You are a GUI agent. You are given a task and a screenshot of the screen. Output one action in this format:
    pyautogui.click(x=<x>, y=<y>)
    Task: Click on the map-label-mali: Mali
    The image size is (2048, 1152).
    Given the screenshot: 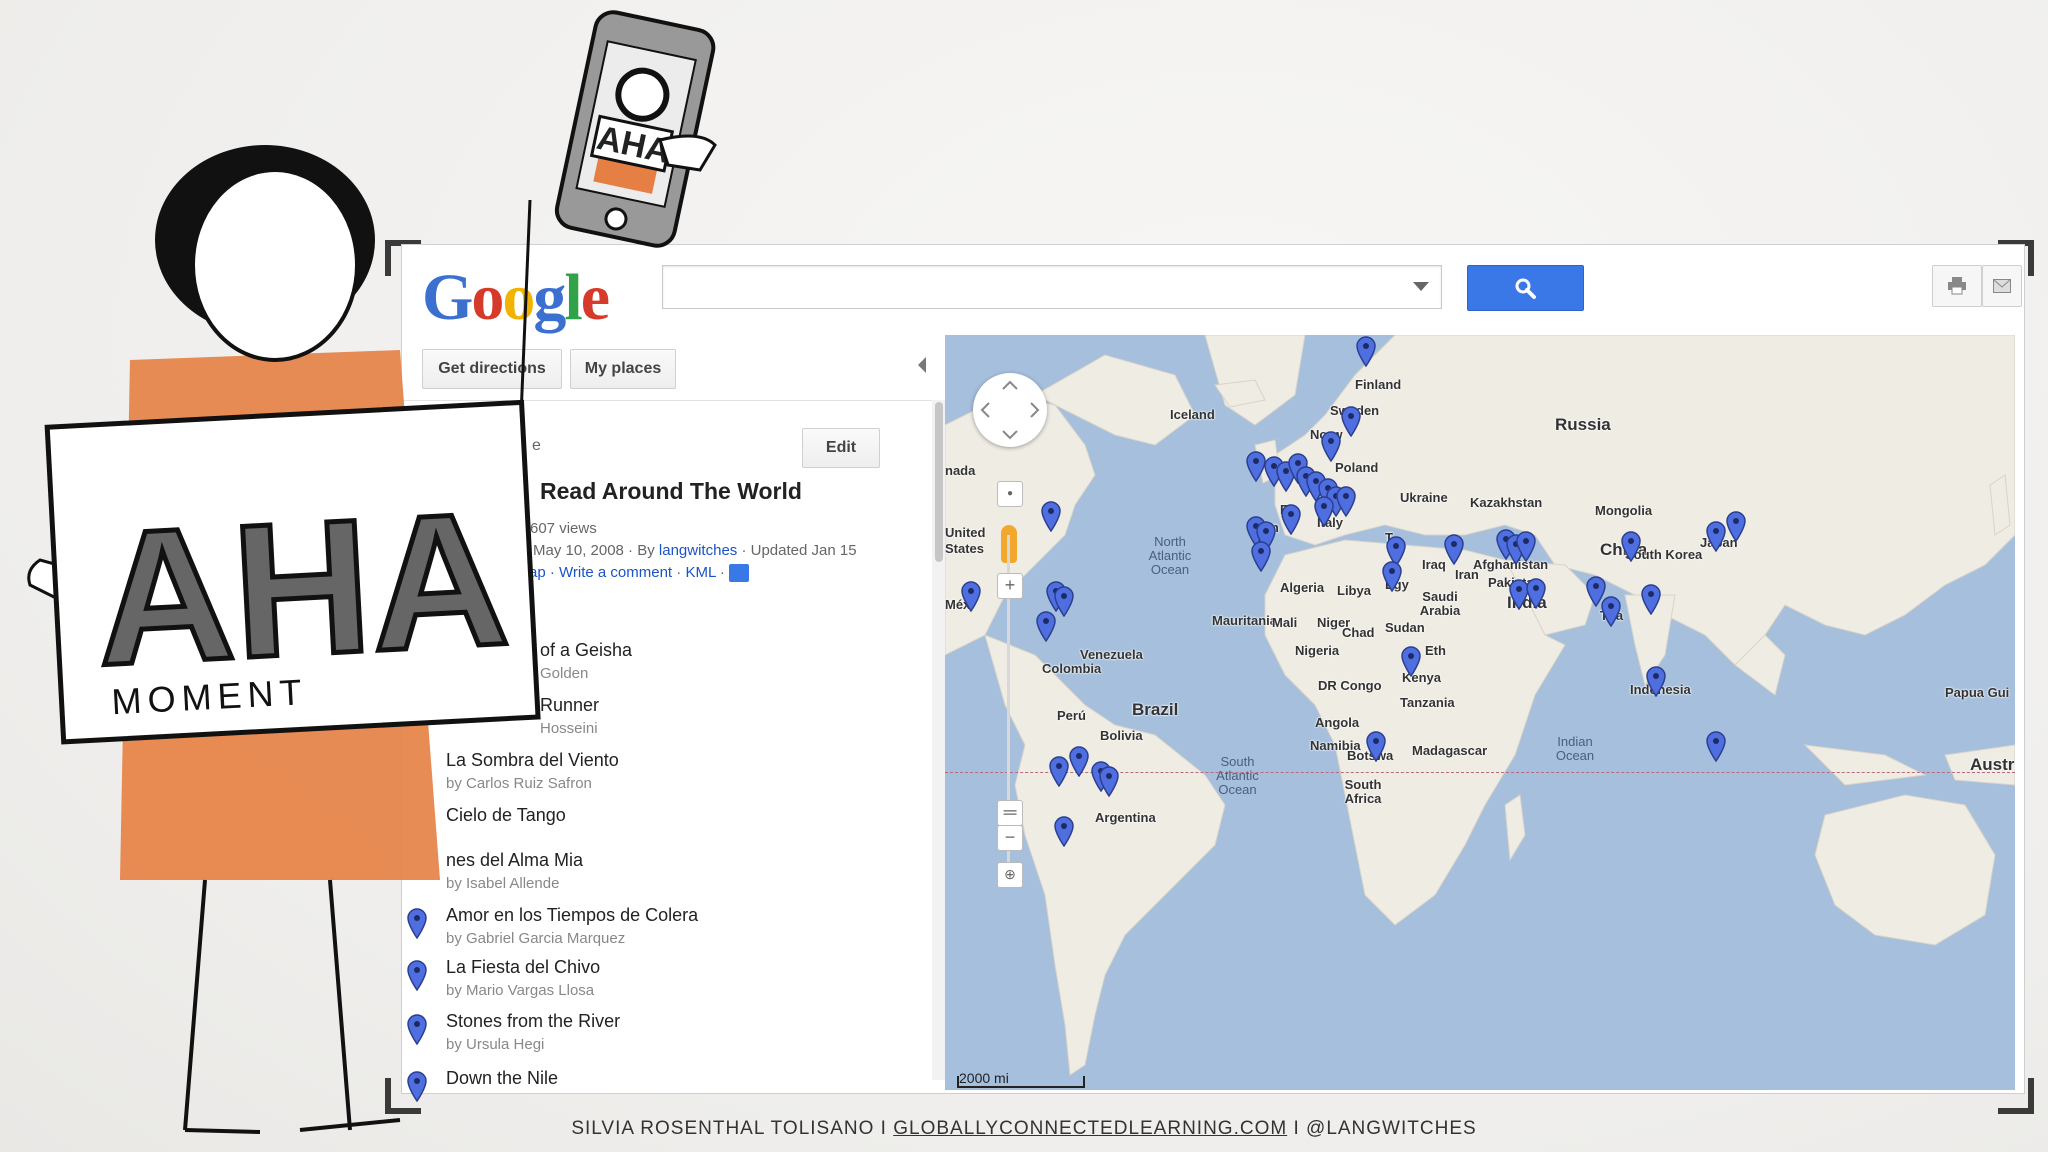 What is the action you would take?
    pyautogui.click(x=1285, y=622)
    